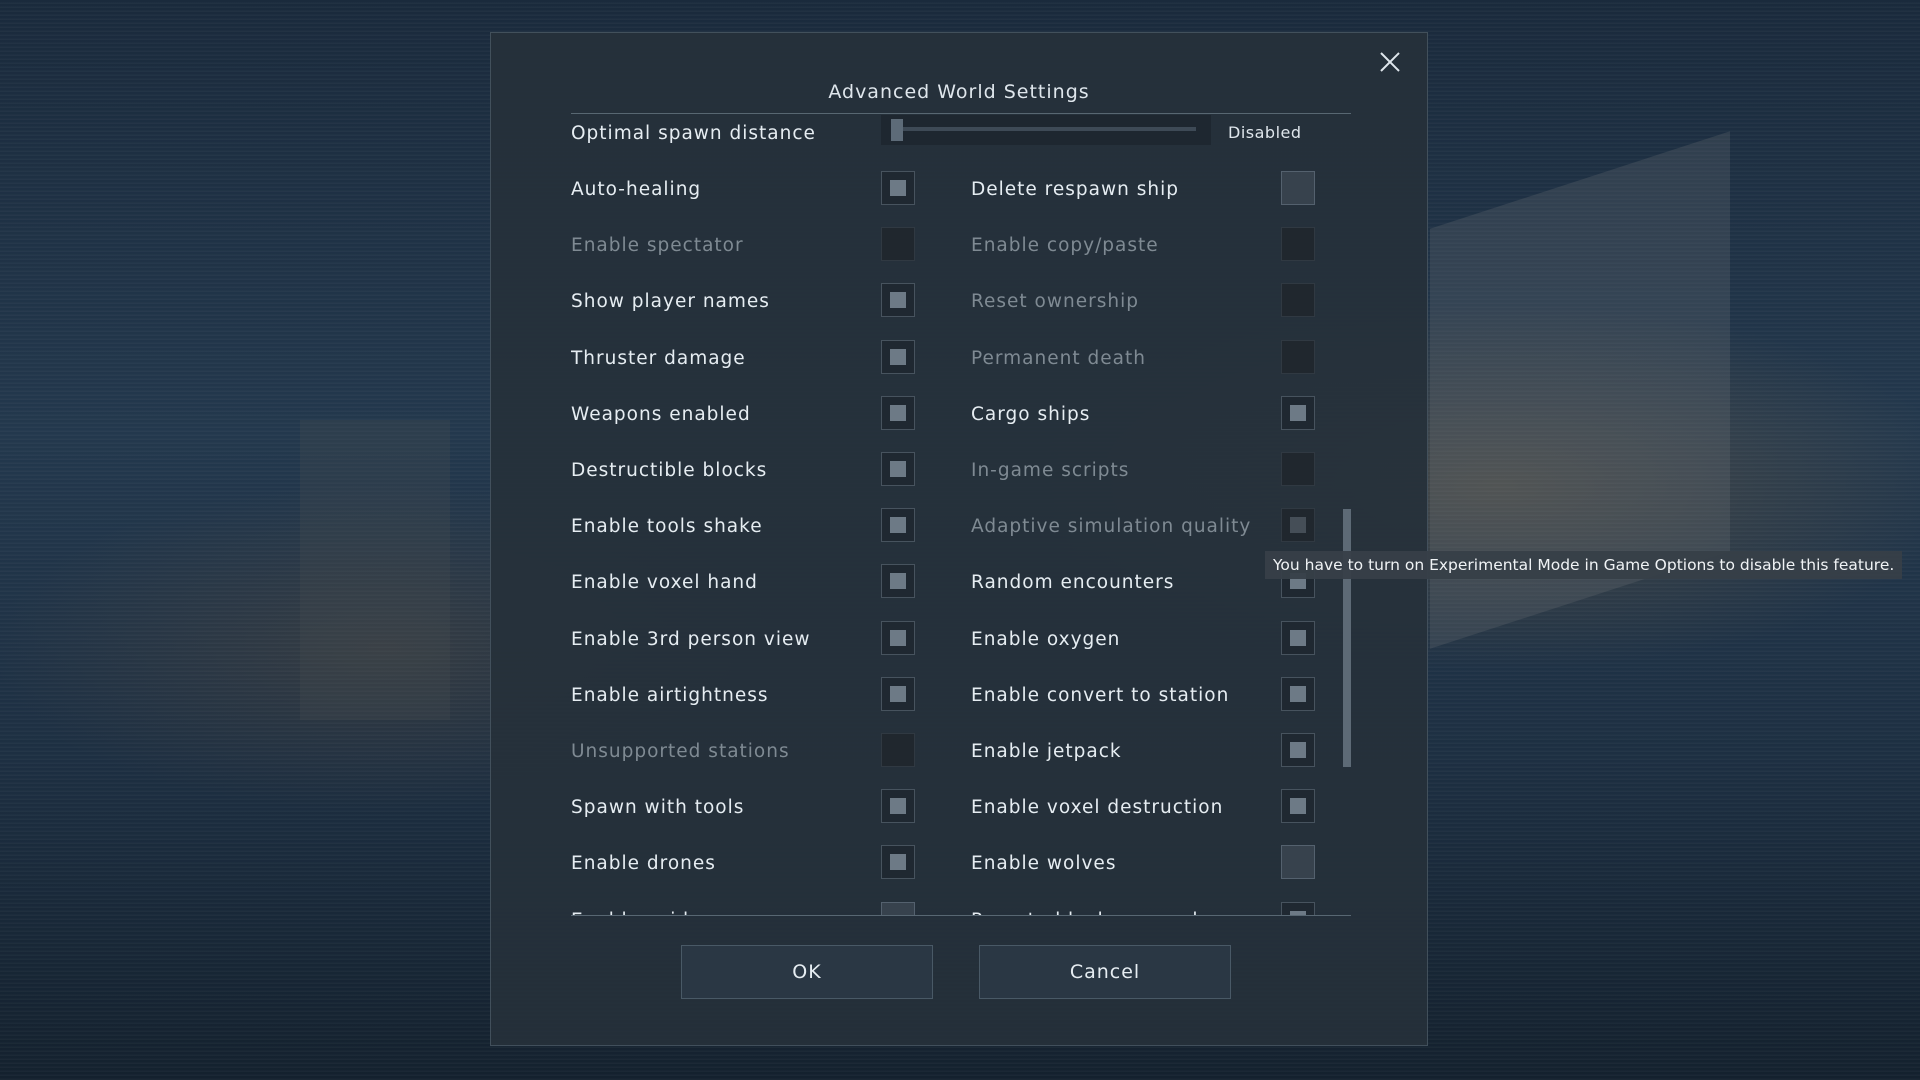  I want to click on checkbox-destructible-blocks, so click(898, 469).